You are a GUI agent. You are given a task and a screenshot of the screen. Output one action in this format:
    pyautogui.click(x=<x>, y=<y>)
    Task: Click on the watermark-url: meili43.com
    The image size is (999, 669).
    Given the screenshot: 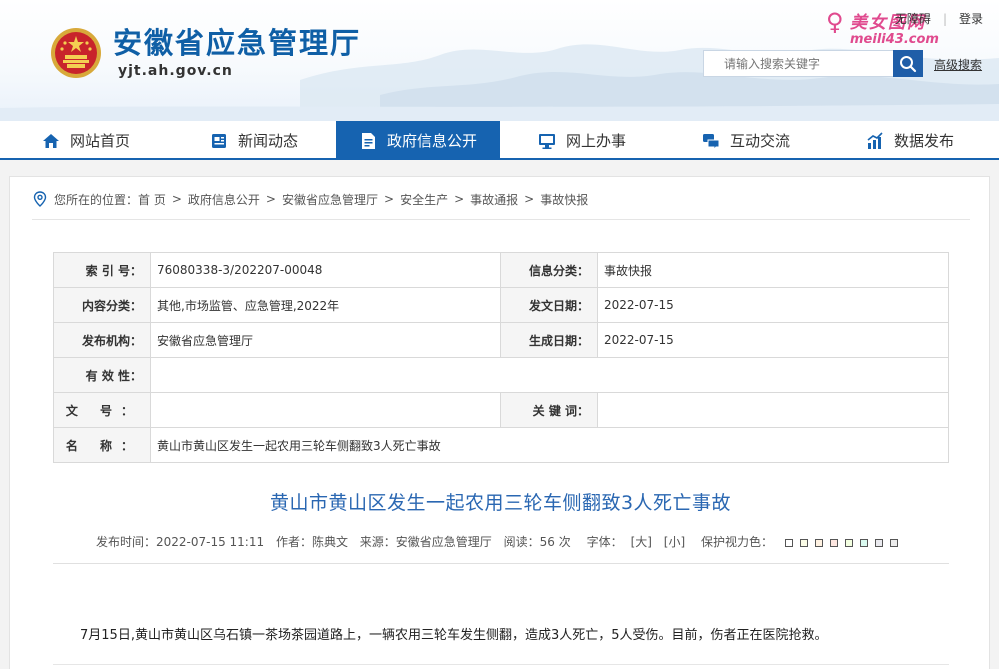 What is the action you would take?
    pyautogui.click(x=894, y=39)
    